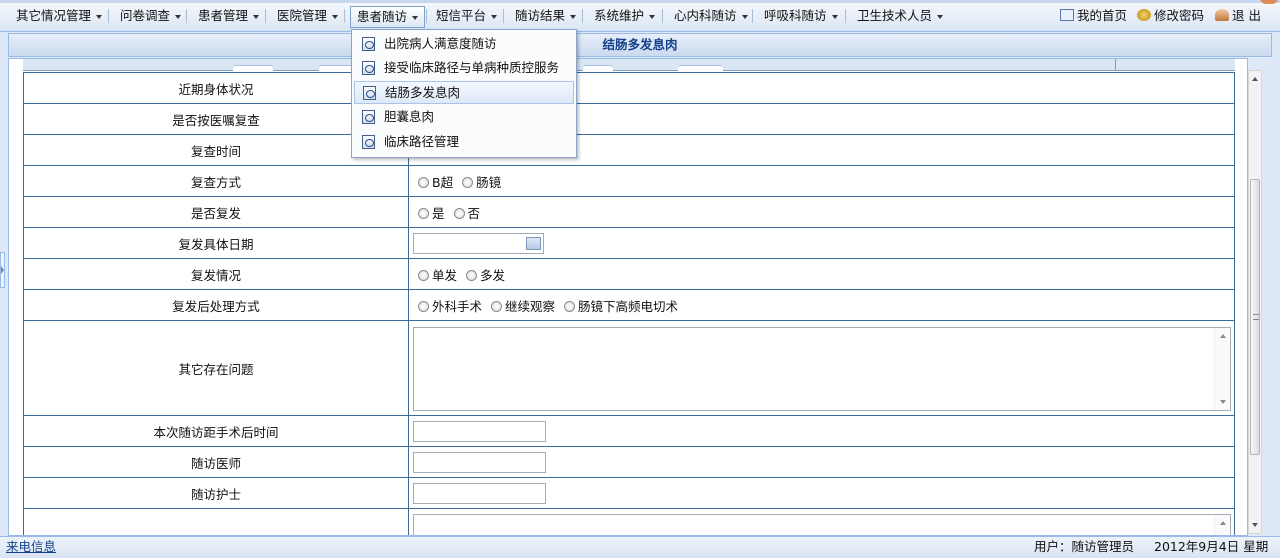  Describe the element at coordinates (540, 15) in the screenshot. I see `menu-label: 随访结果` at that location.